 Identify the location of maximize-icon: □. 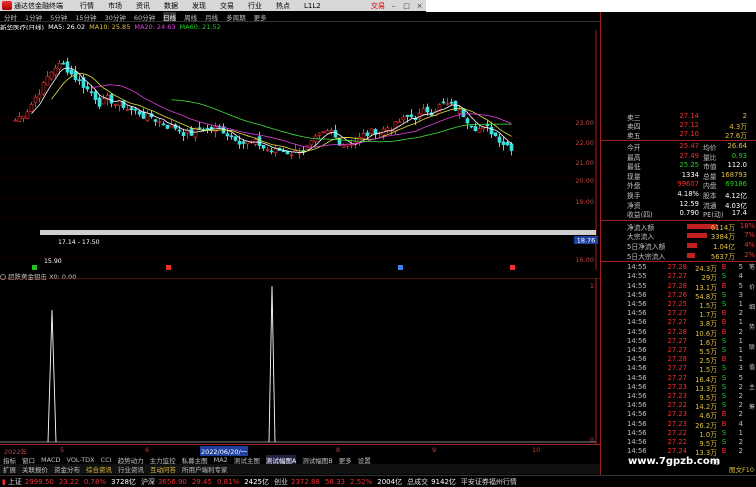
(406, 6).